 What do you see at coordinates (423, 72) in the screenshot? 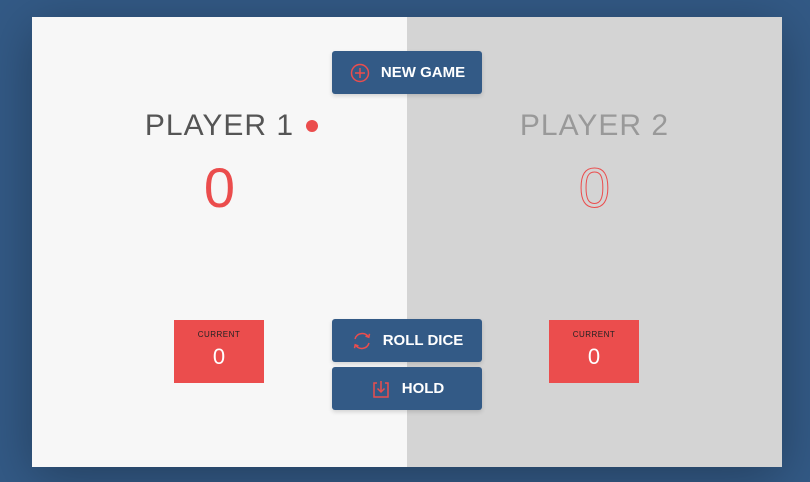
I see `new-game-label: NEW GAME` at bounding box center [423, 72].